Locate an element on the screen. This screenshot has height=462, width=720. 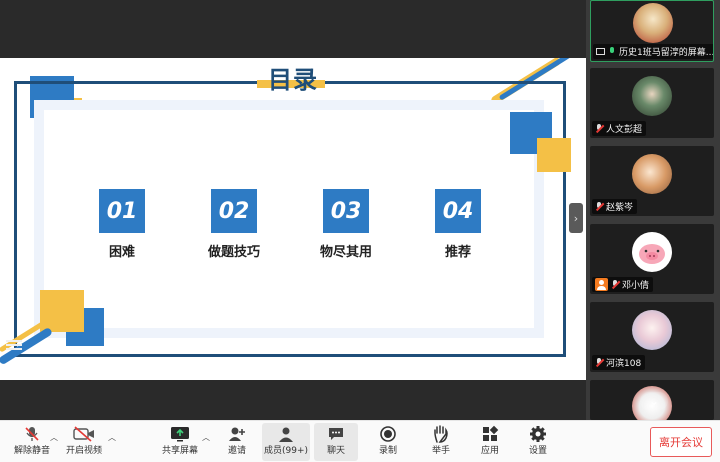
raise-hand-label: 举手 is located at coordinates (440, 451).